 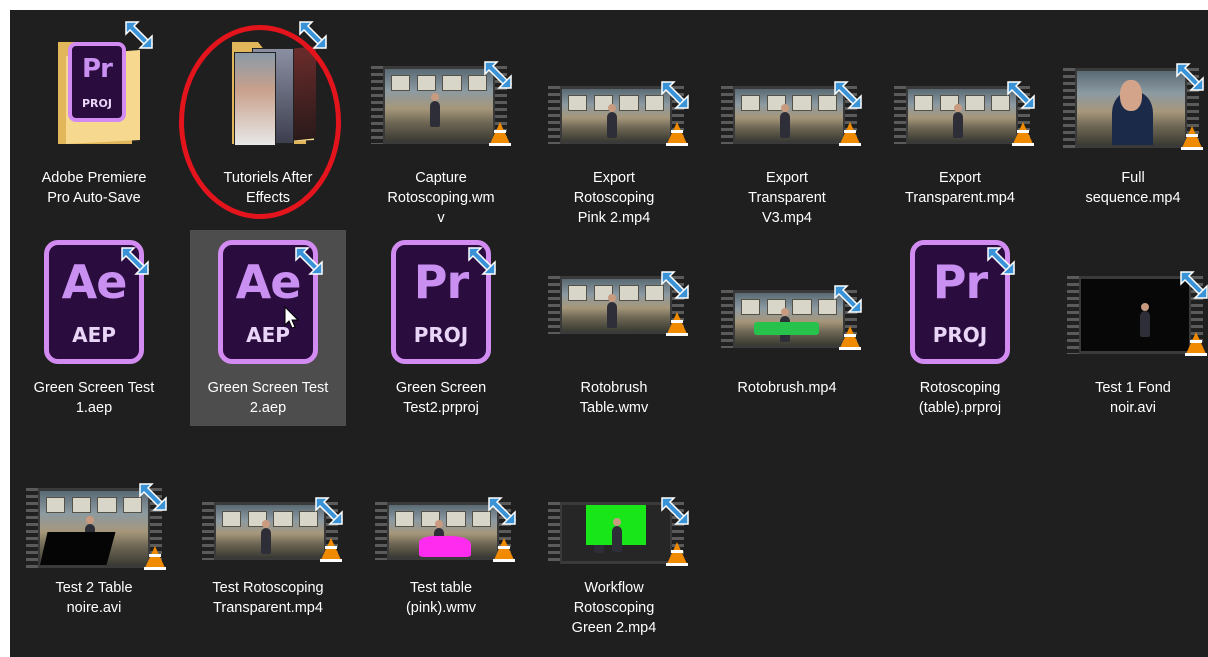 What do you see at coordinates (441, 198) in the screenshot?
I see `file-name-label: Capture Rotoscoping.wm v` at bounding box center [441, 198].